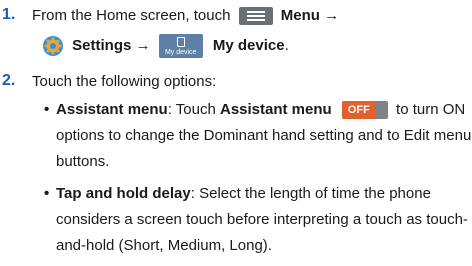 Image resolution: width=472 pixels, height=266 pixels. Describe the element at coordinates (358, 110) in the screenshot. I see `toggle-label: OFF` at that location.